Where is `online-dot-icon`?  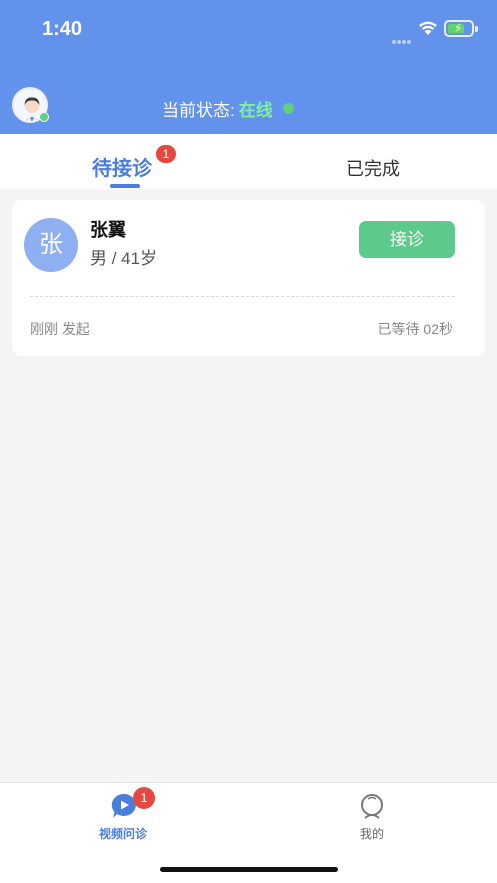 online-dot-icon is located at coordinates (288, 108).